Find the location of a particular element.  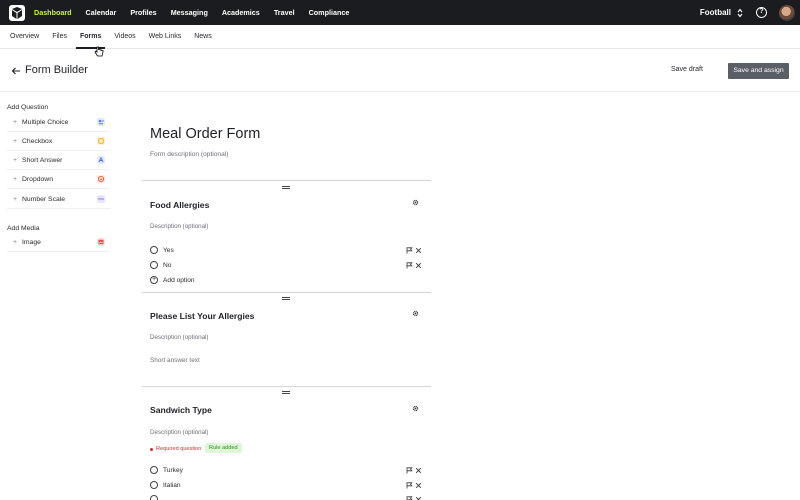

sidebar-item-label: Dropdown is located at coordinates (37, 179).